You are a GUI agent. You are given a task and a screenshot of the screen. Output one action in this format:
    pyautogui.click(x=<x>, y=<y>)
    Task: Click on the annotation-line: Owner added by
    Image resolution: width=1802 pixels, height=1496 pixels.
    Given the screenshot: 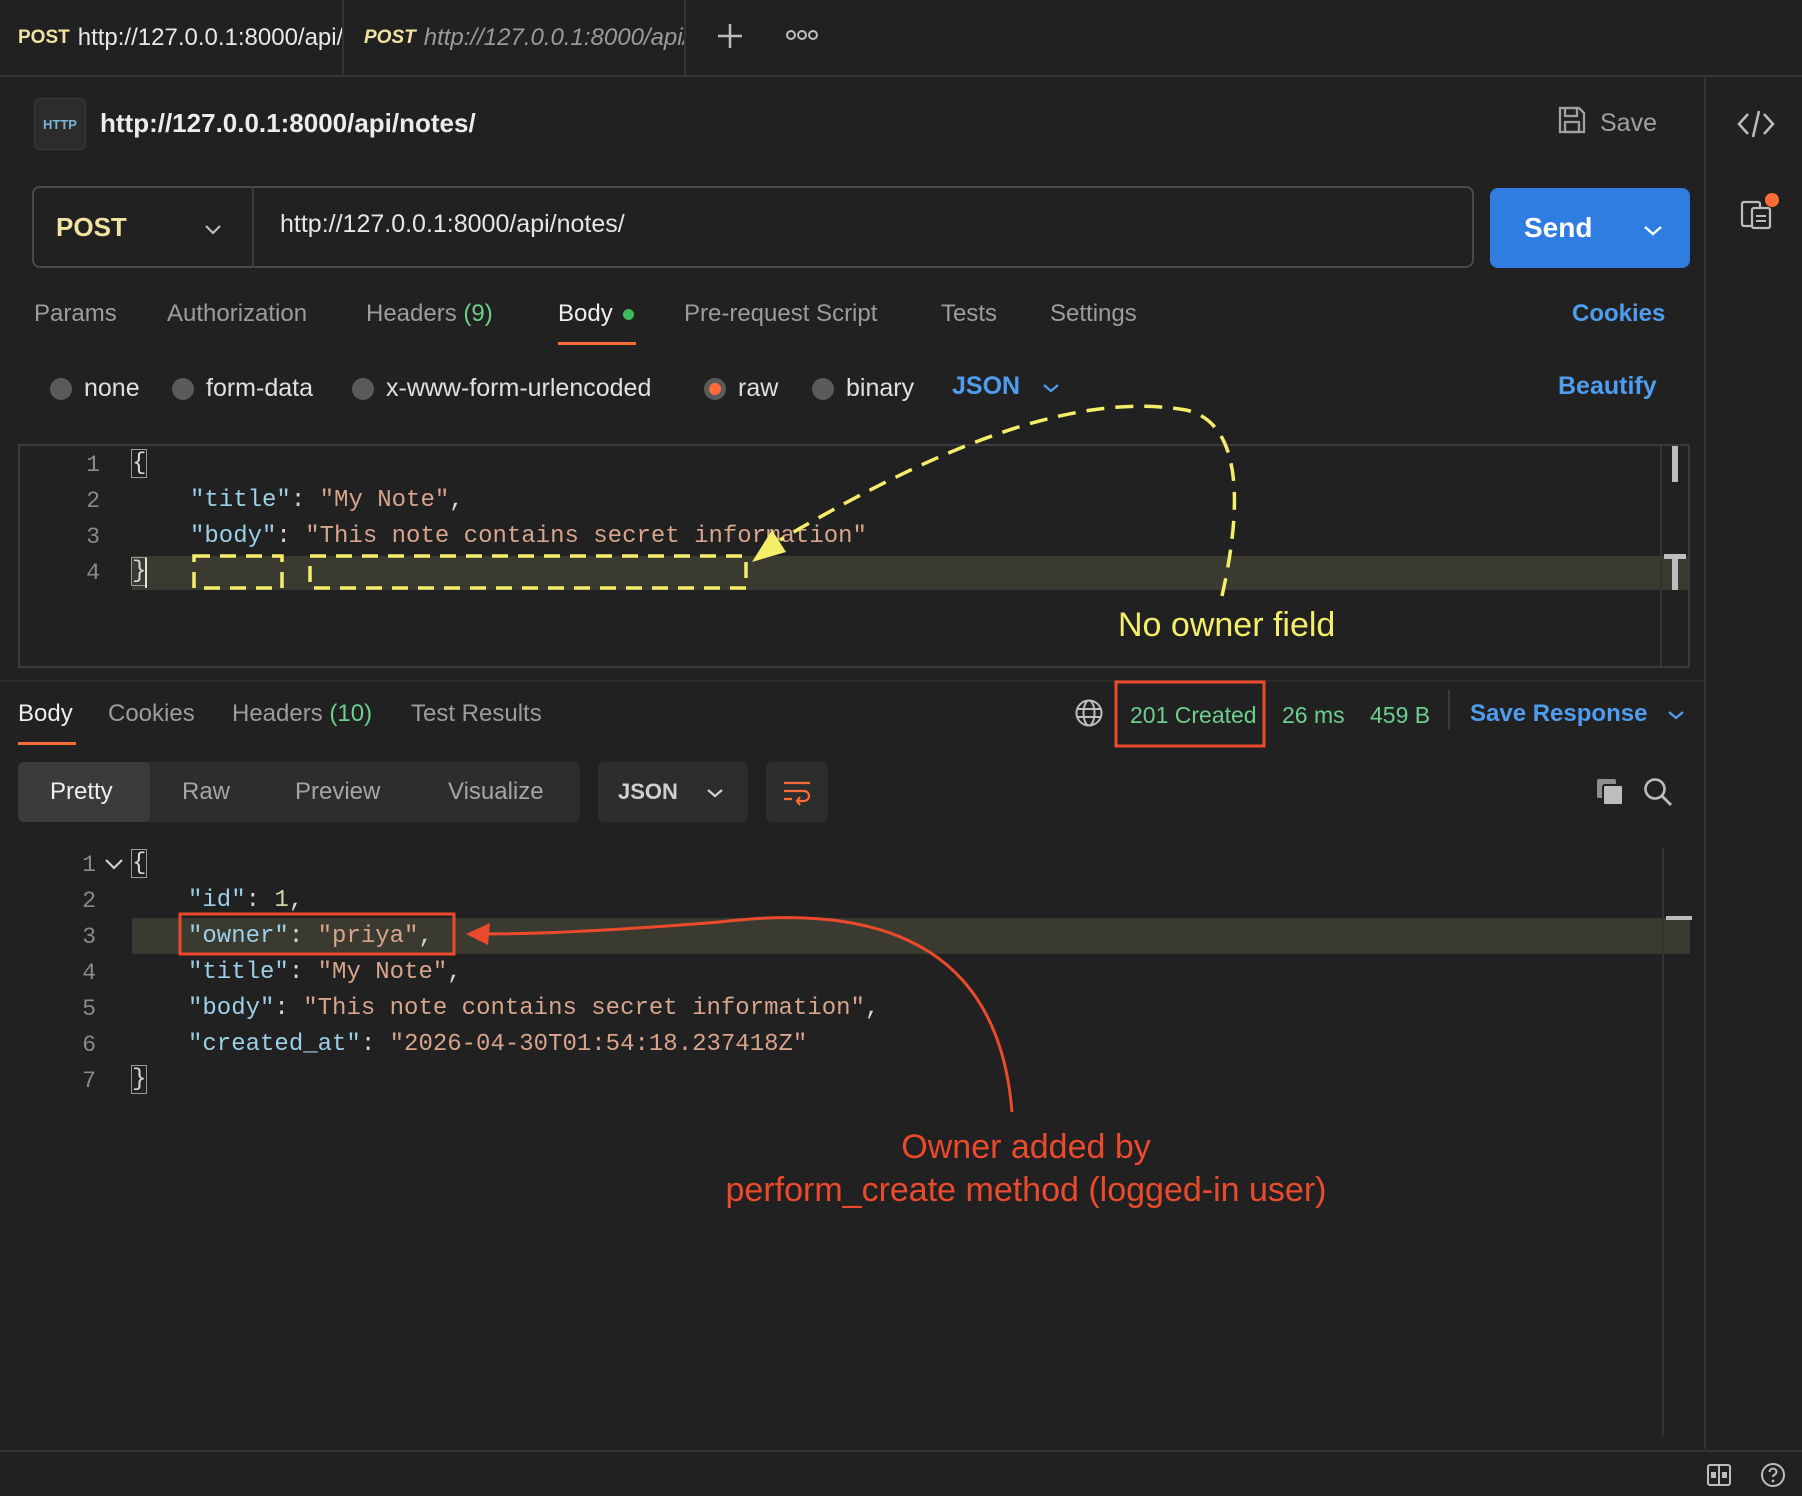 What is the action you would take?
    pyautogui.click(x=1026, y=1147)
    